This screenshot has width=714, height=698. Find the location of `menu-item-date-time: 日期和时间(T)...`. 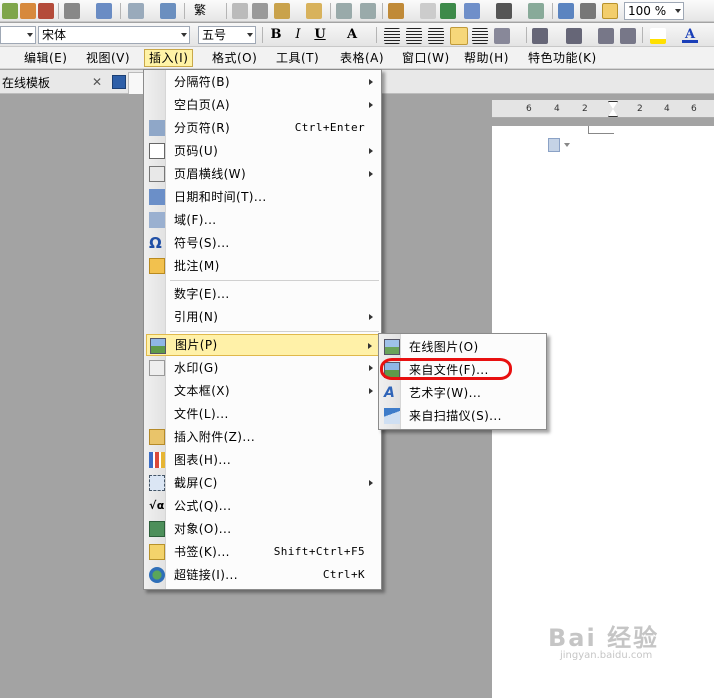

menu-item-date-time: 日期和时间(T)... is located at coordinates (262, 197).